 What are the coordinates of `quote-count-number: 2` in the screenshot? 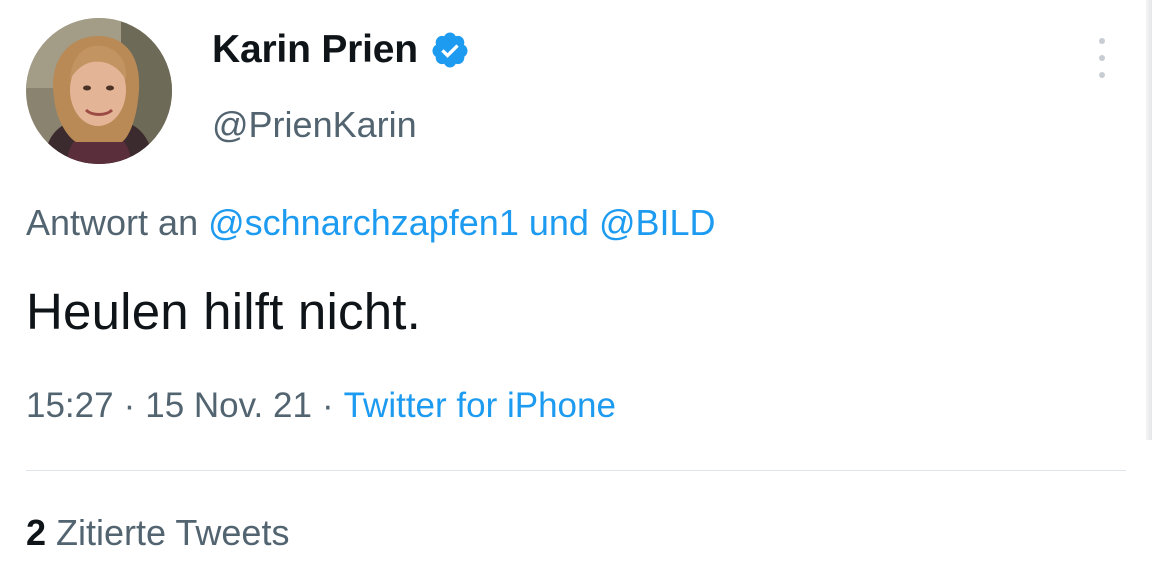 It's located at (36, 532).